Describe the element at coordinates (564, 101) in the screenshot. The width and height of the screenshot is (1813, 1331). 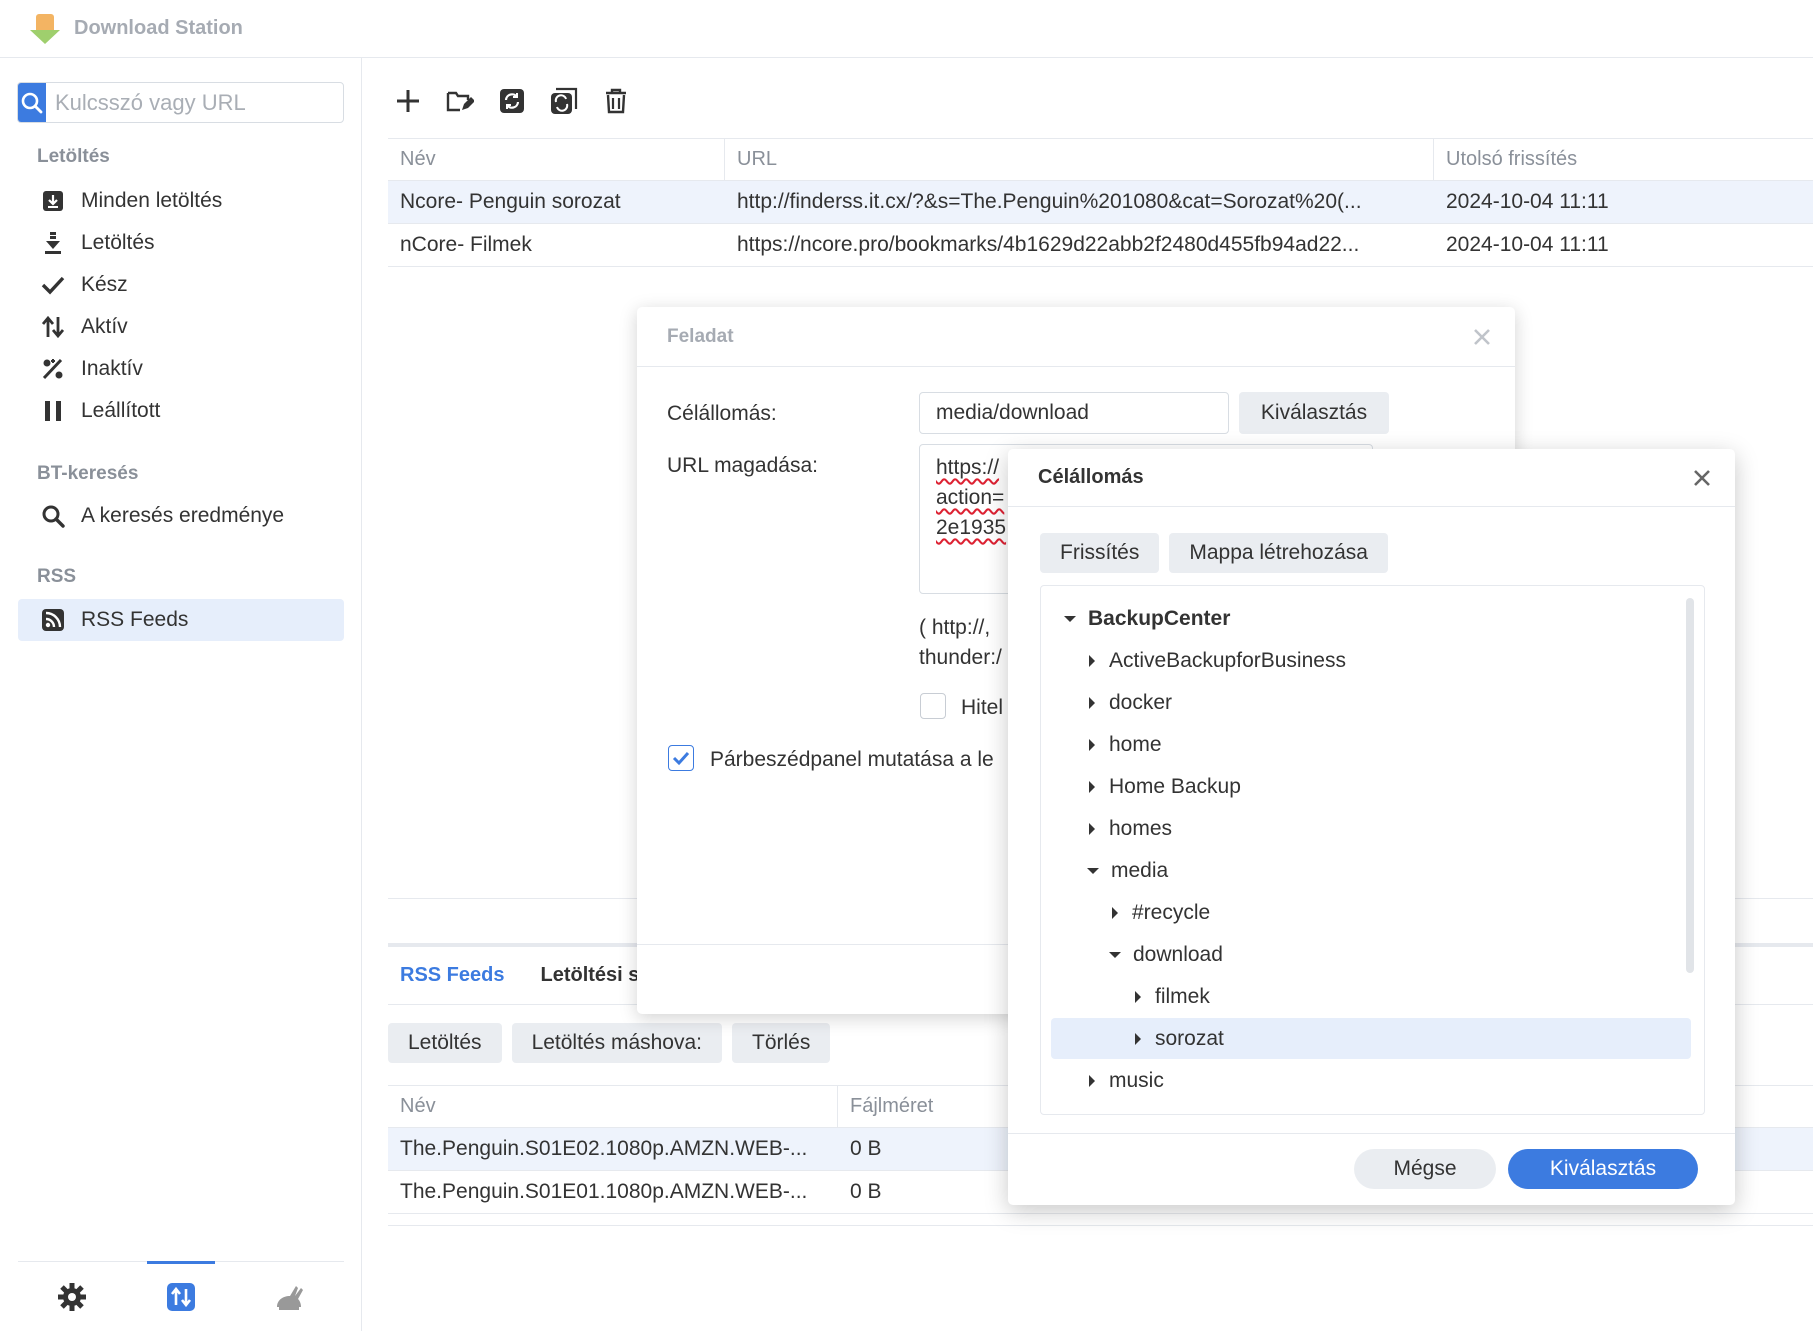
I see `refresh-all-button` at that location.